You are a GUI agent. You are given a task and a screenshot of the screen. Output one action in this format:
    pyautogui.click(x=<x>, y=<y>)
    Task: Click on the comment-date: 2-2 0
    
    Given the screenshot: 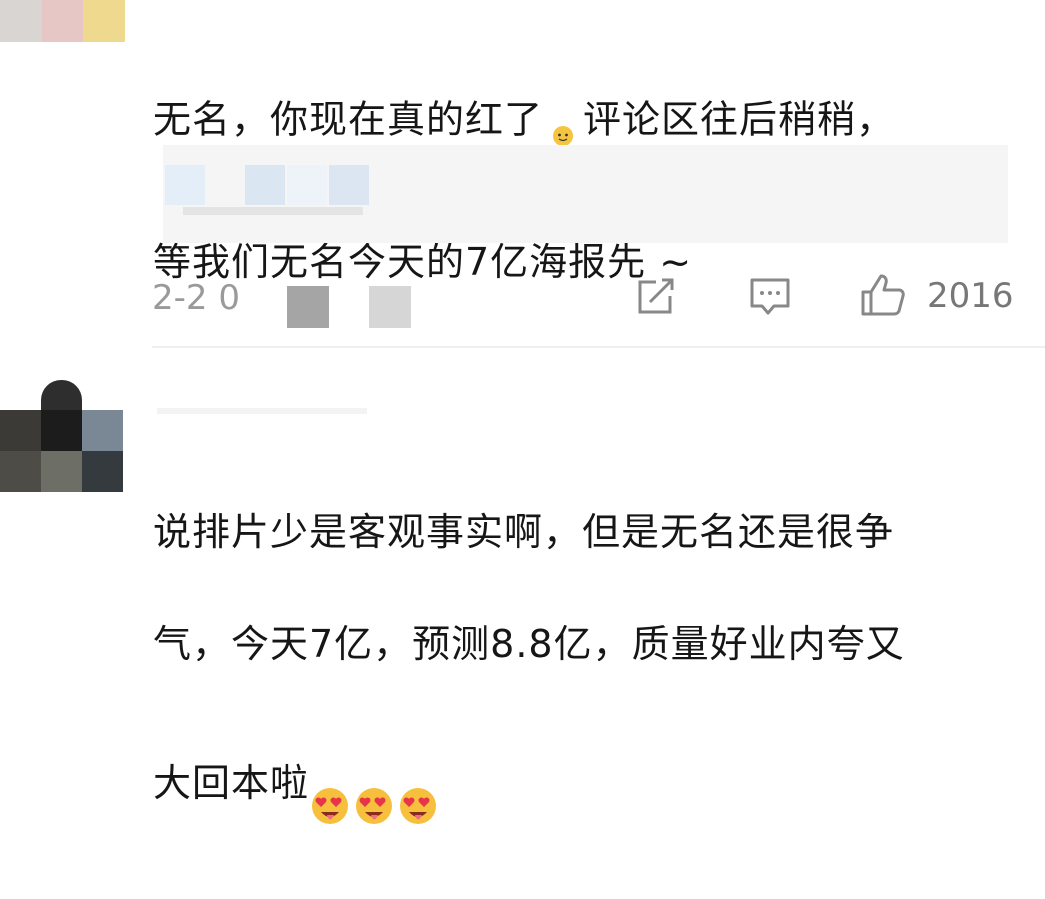 What is the action you would take?
    pyautogui.click(x=196, y=298)
    